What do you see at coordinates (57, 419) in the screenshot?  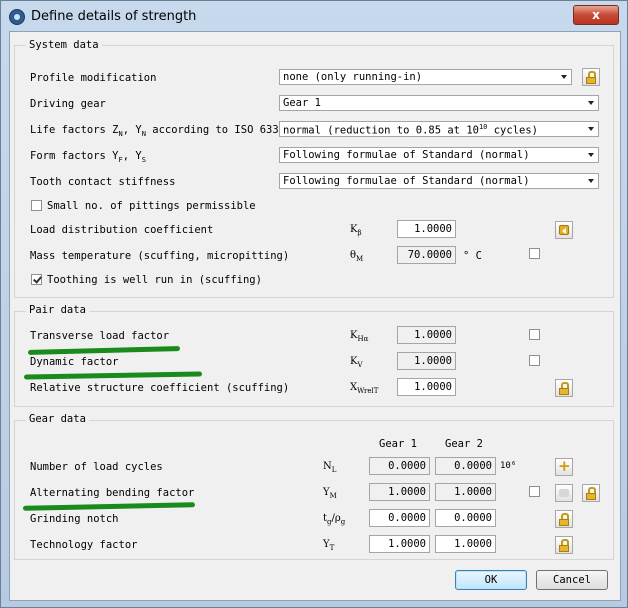 I see `gear-data-title: Gear data` at bounding box center [57, 419].